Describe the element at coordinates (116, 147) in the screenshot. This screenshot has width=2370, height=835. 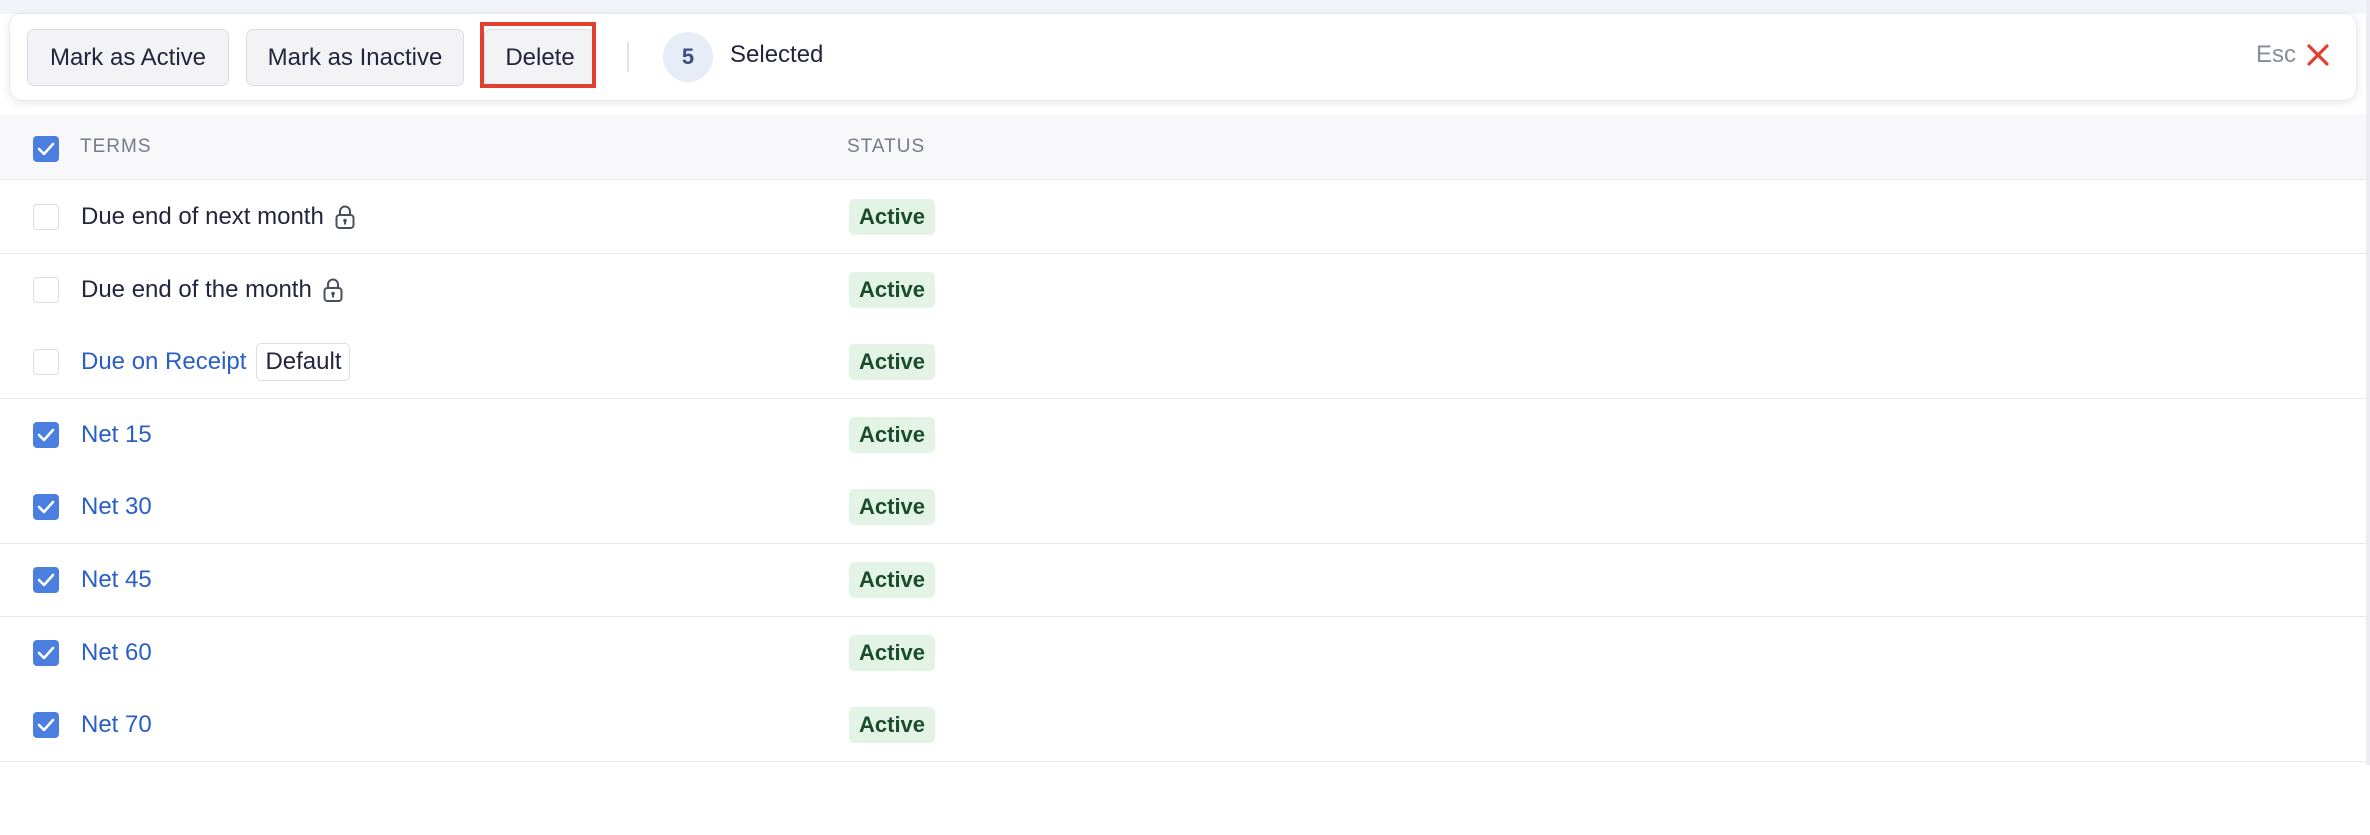
I see `terms-column-header: TERMS` at that location.